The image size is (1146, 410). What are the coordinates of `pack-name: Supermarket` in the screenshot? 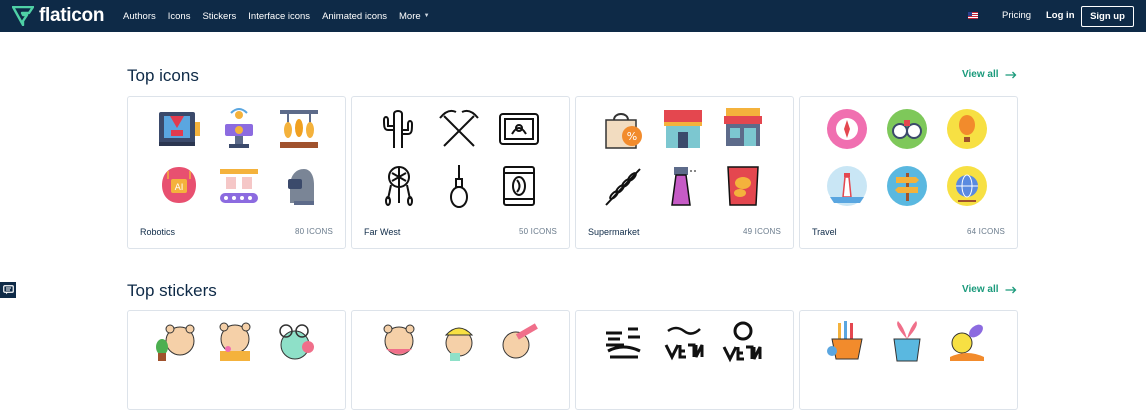 It's located at (614, 232).